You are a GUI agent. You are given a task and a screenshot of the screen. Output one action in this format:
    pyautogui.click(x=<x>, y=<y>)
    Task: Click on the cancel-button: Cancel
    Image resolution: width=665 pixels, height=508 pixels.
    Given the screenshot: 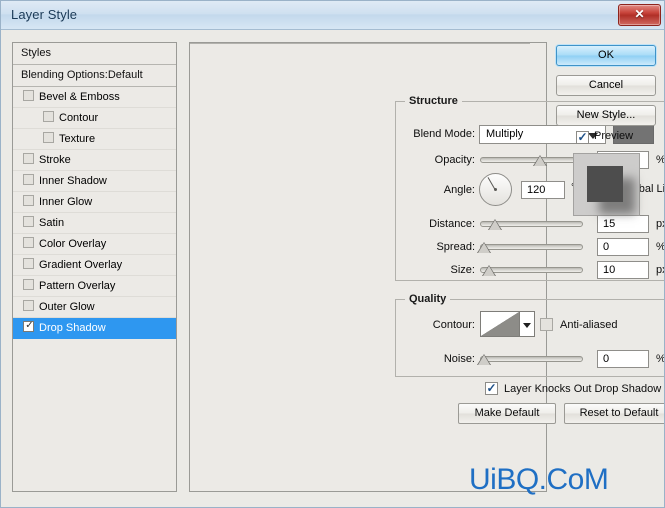 What is the action you would take?
    pyautogui.click(x=606, y=85)
    